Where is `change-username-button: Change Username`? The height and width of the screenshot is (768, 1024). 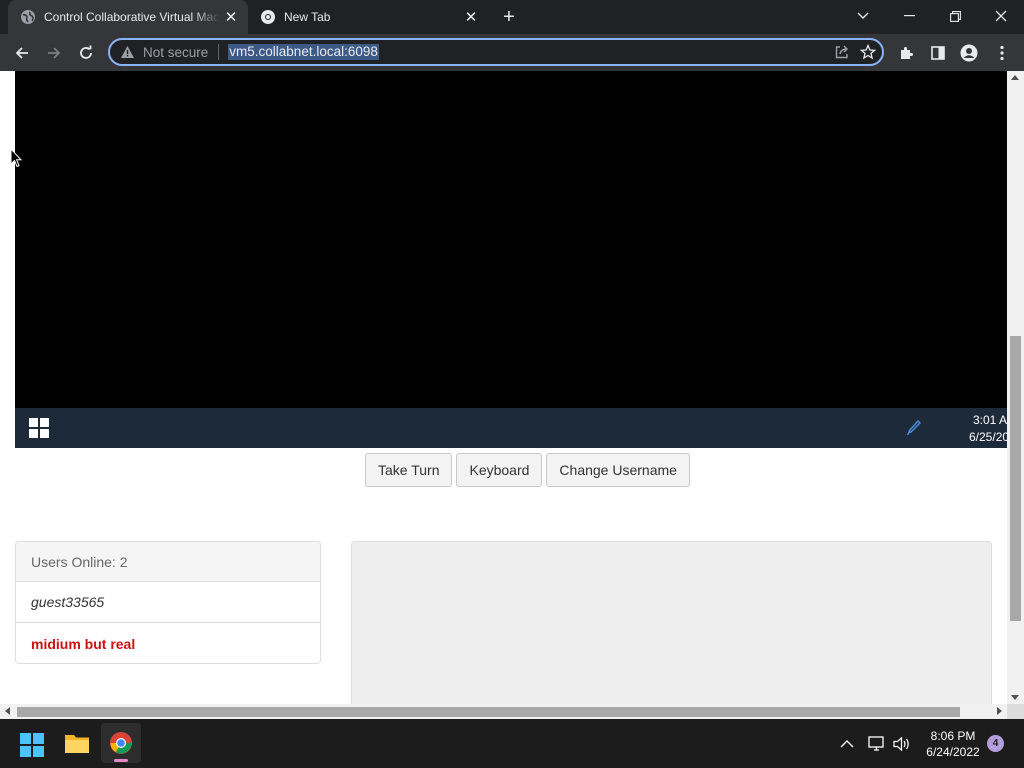
change-username-button: Change Username is located at coordinates (618, 470).